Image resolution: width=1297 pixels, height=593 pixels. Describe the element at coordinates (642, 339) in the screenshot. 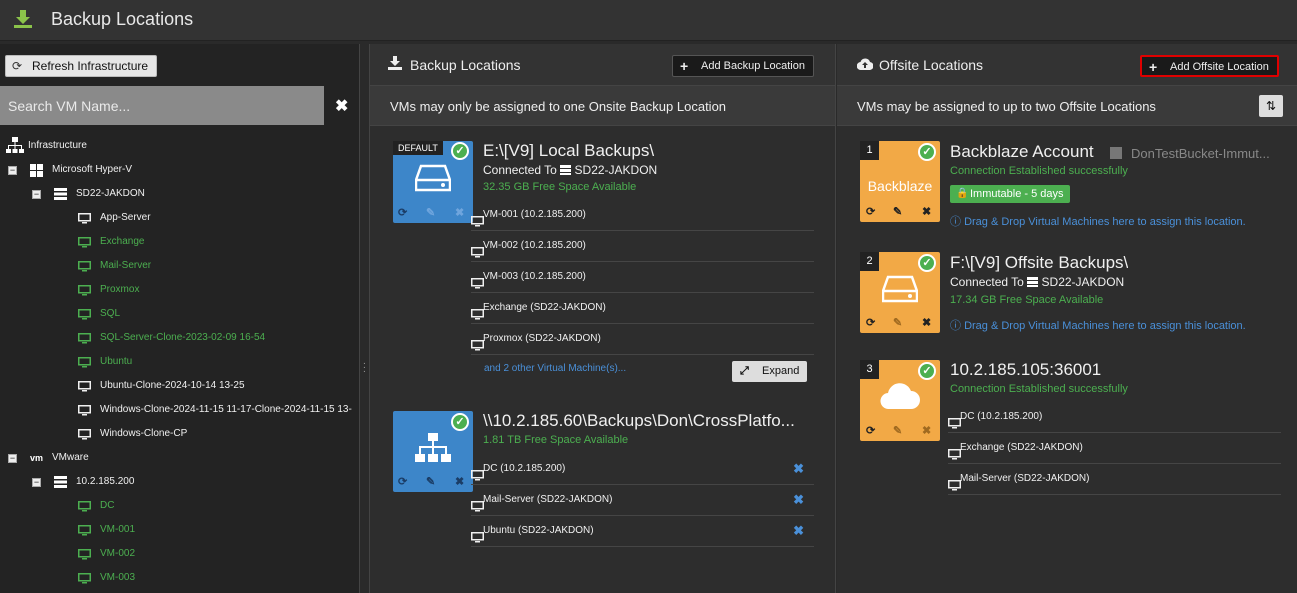

I see `assigned-vm-row: Proxmox (SD22-JAKDON)` at that location.